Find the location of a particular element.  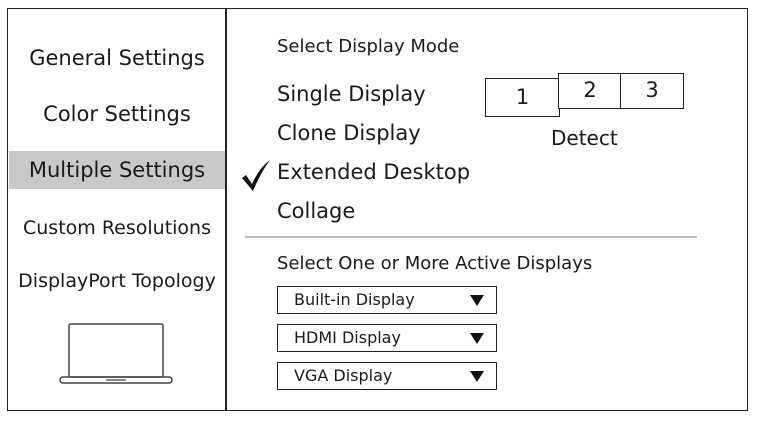

sidebar-item-general-settings: General Settings is located at coordinates (117, 58).